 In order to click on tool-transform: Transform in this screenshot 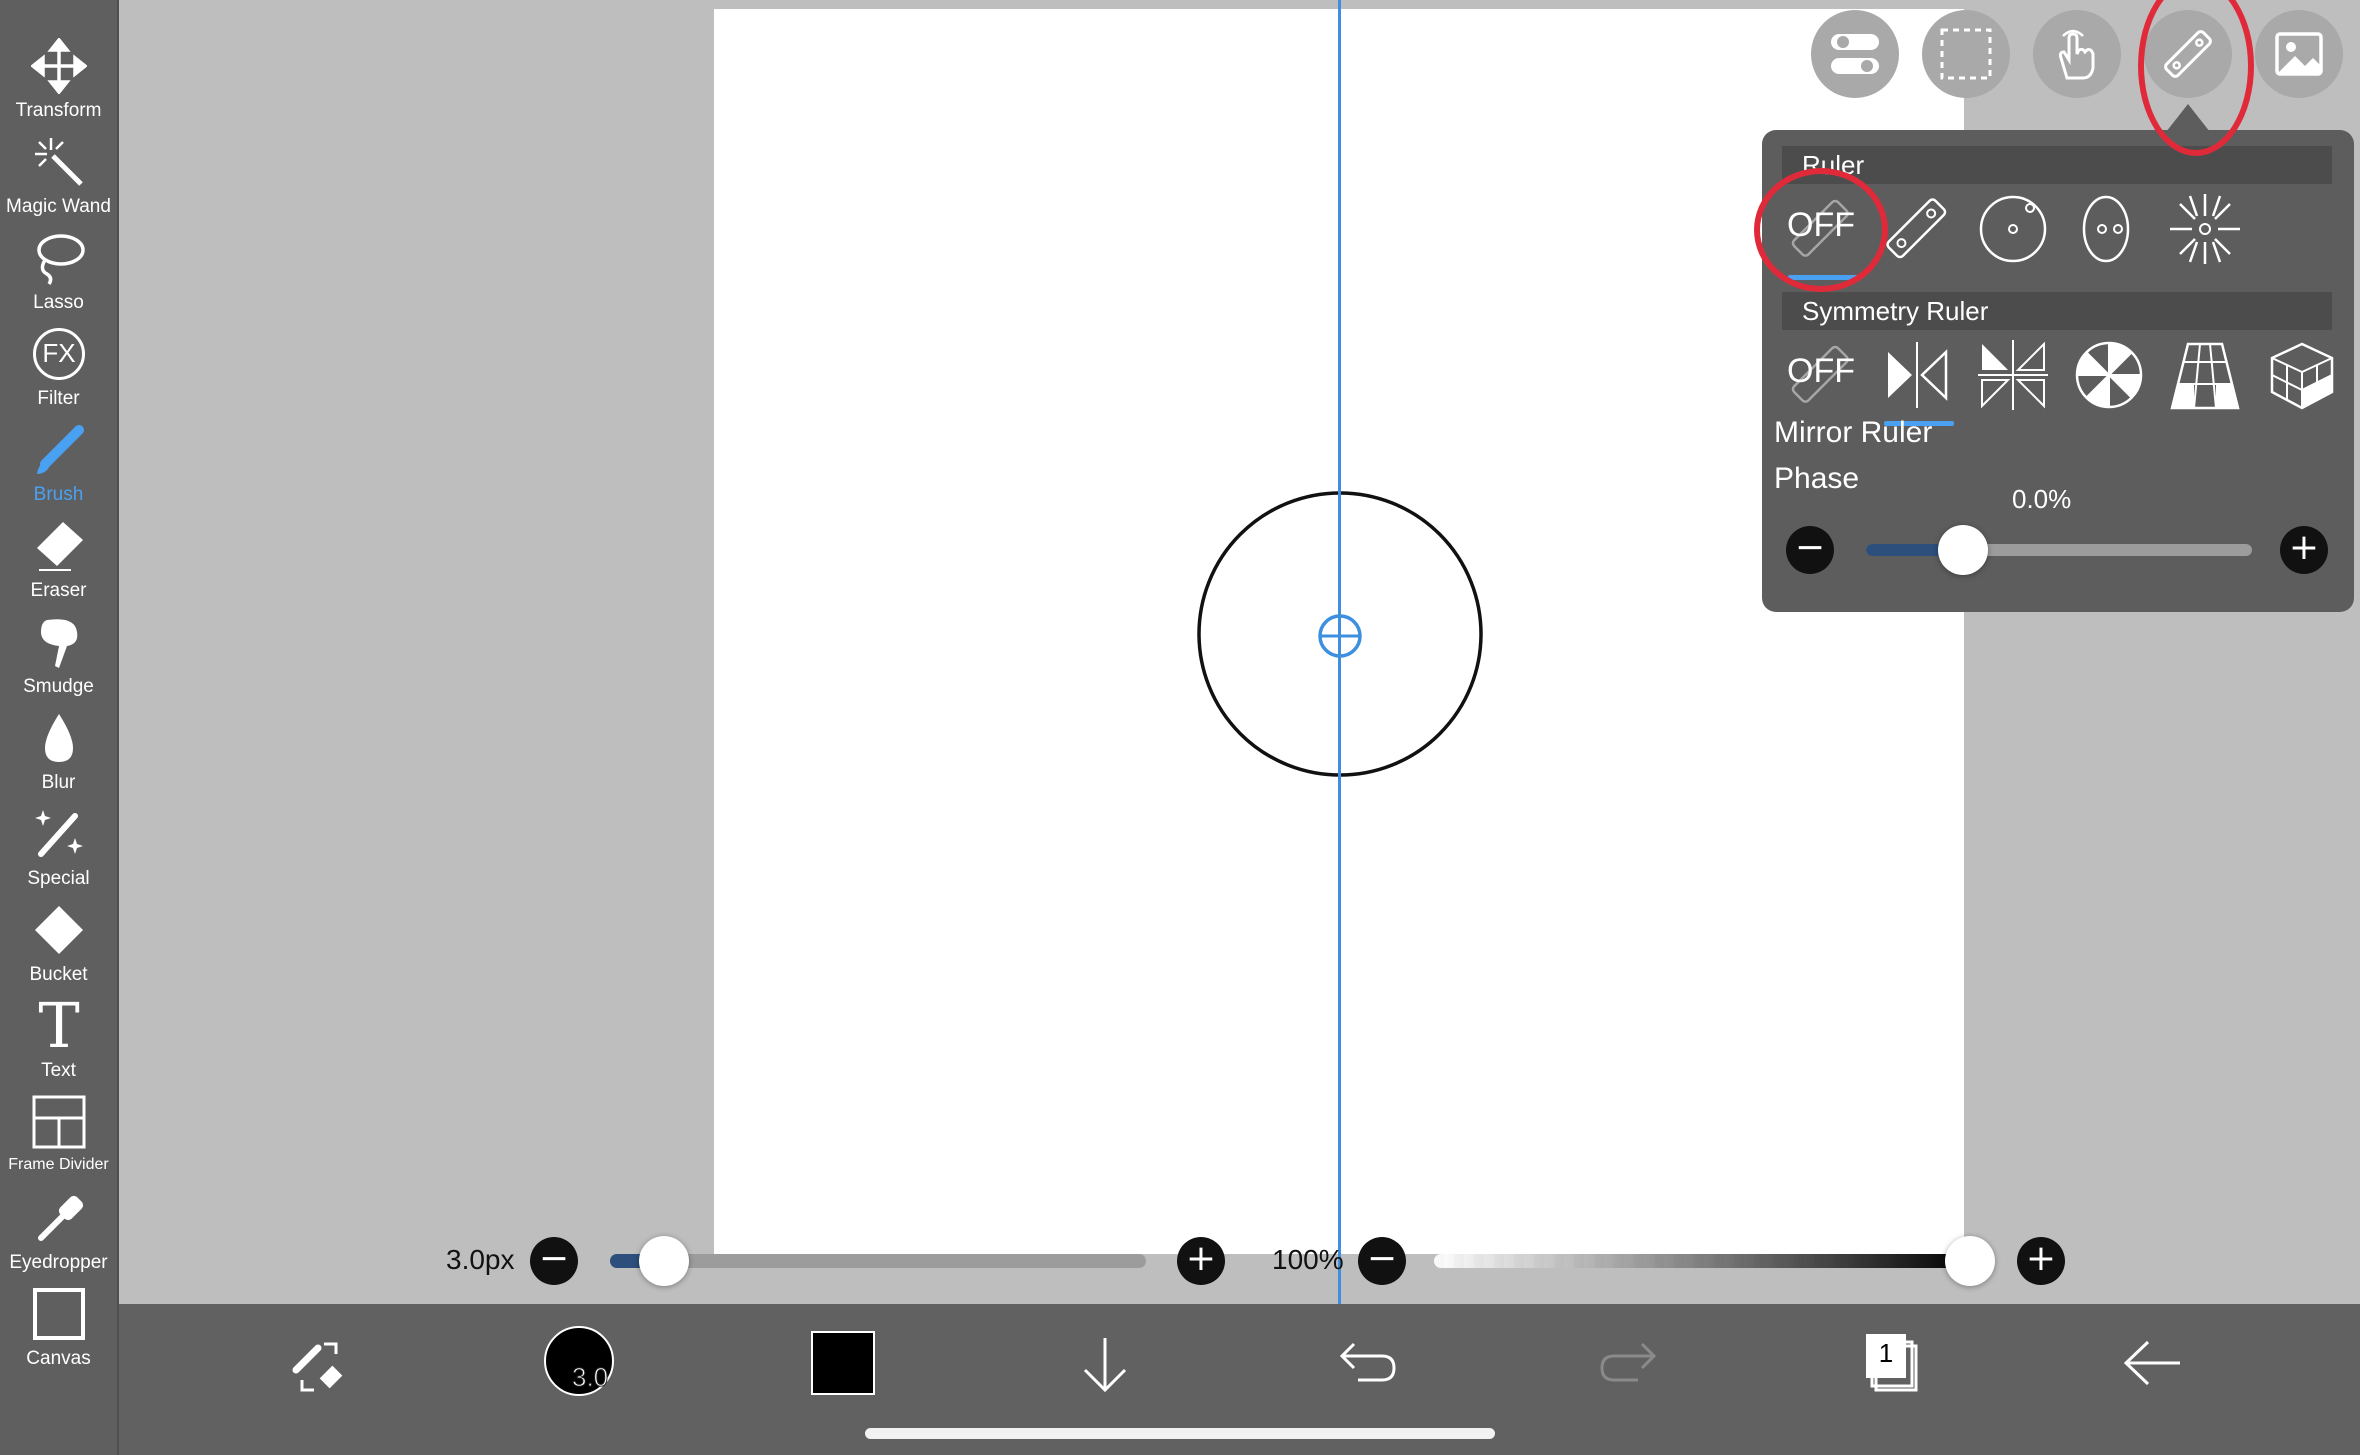, I will do `click(58, 86)`.